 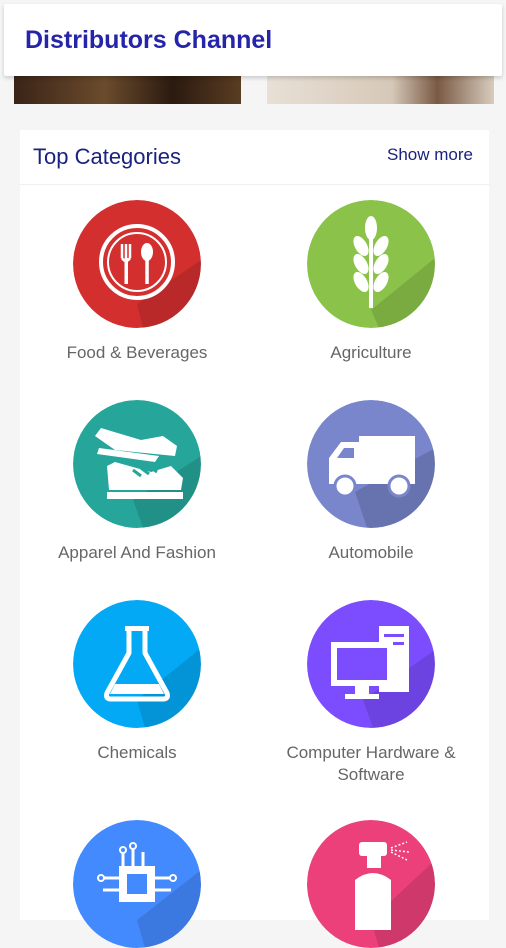 What do you see at coordinates (371, 264) in the screenshot?
I see `wheat-icon` at bounding box center [371, 264].